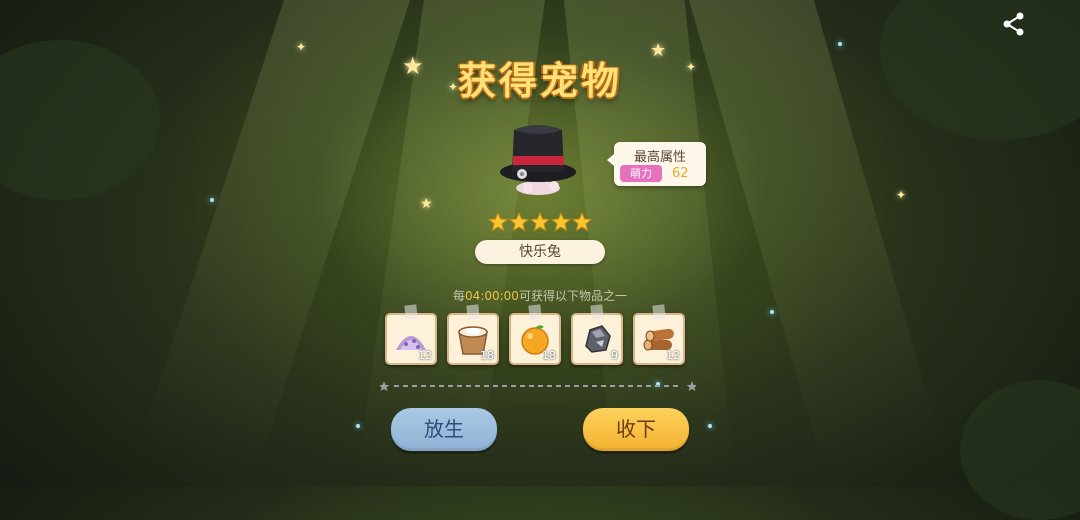 Image resolution: width=1080 pixels, height=520 pixels. Describe the element at coordinates (492, 296) in the screenshot. I see `production-timer: 04:00:00` at that location.